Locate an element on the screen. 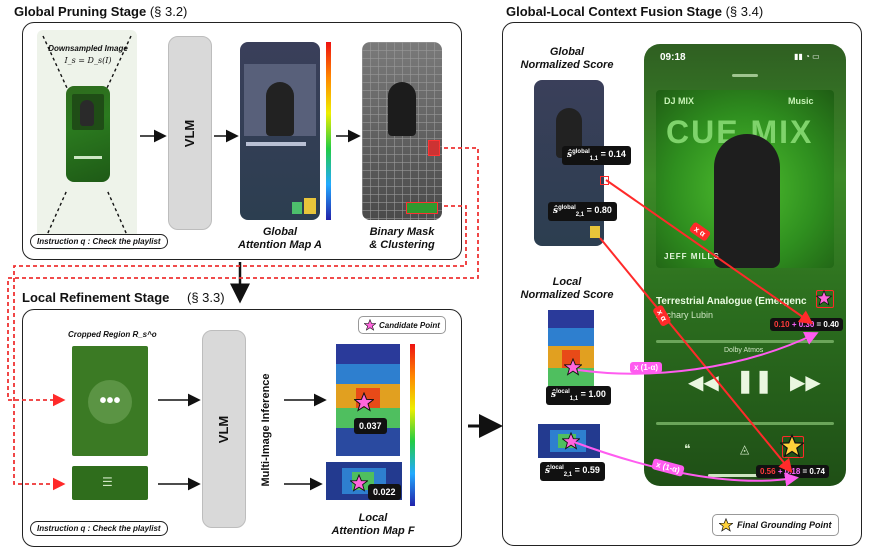 Image resolution: width=876 pixels, height=554 pixels. final-legend-star-icon is located at coordinates (726, 525).